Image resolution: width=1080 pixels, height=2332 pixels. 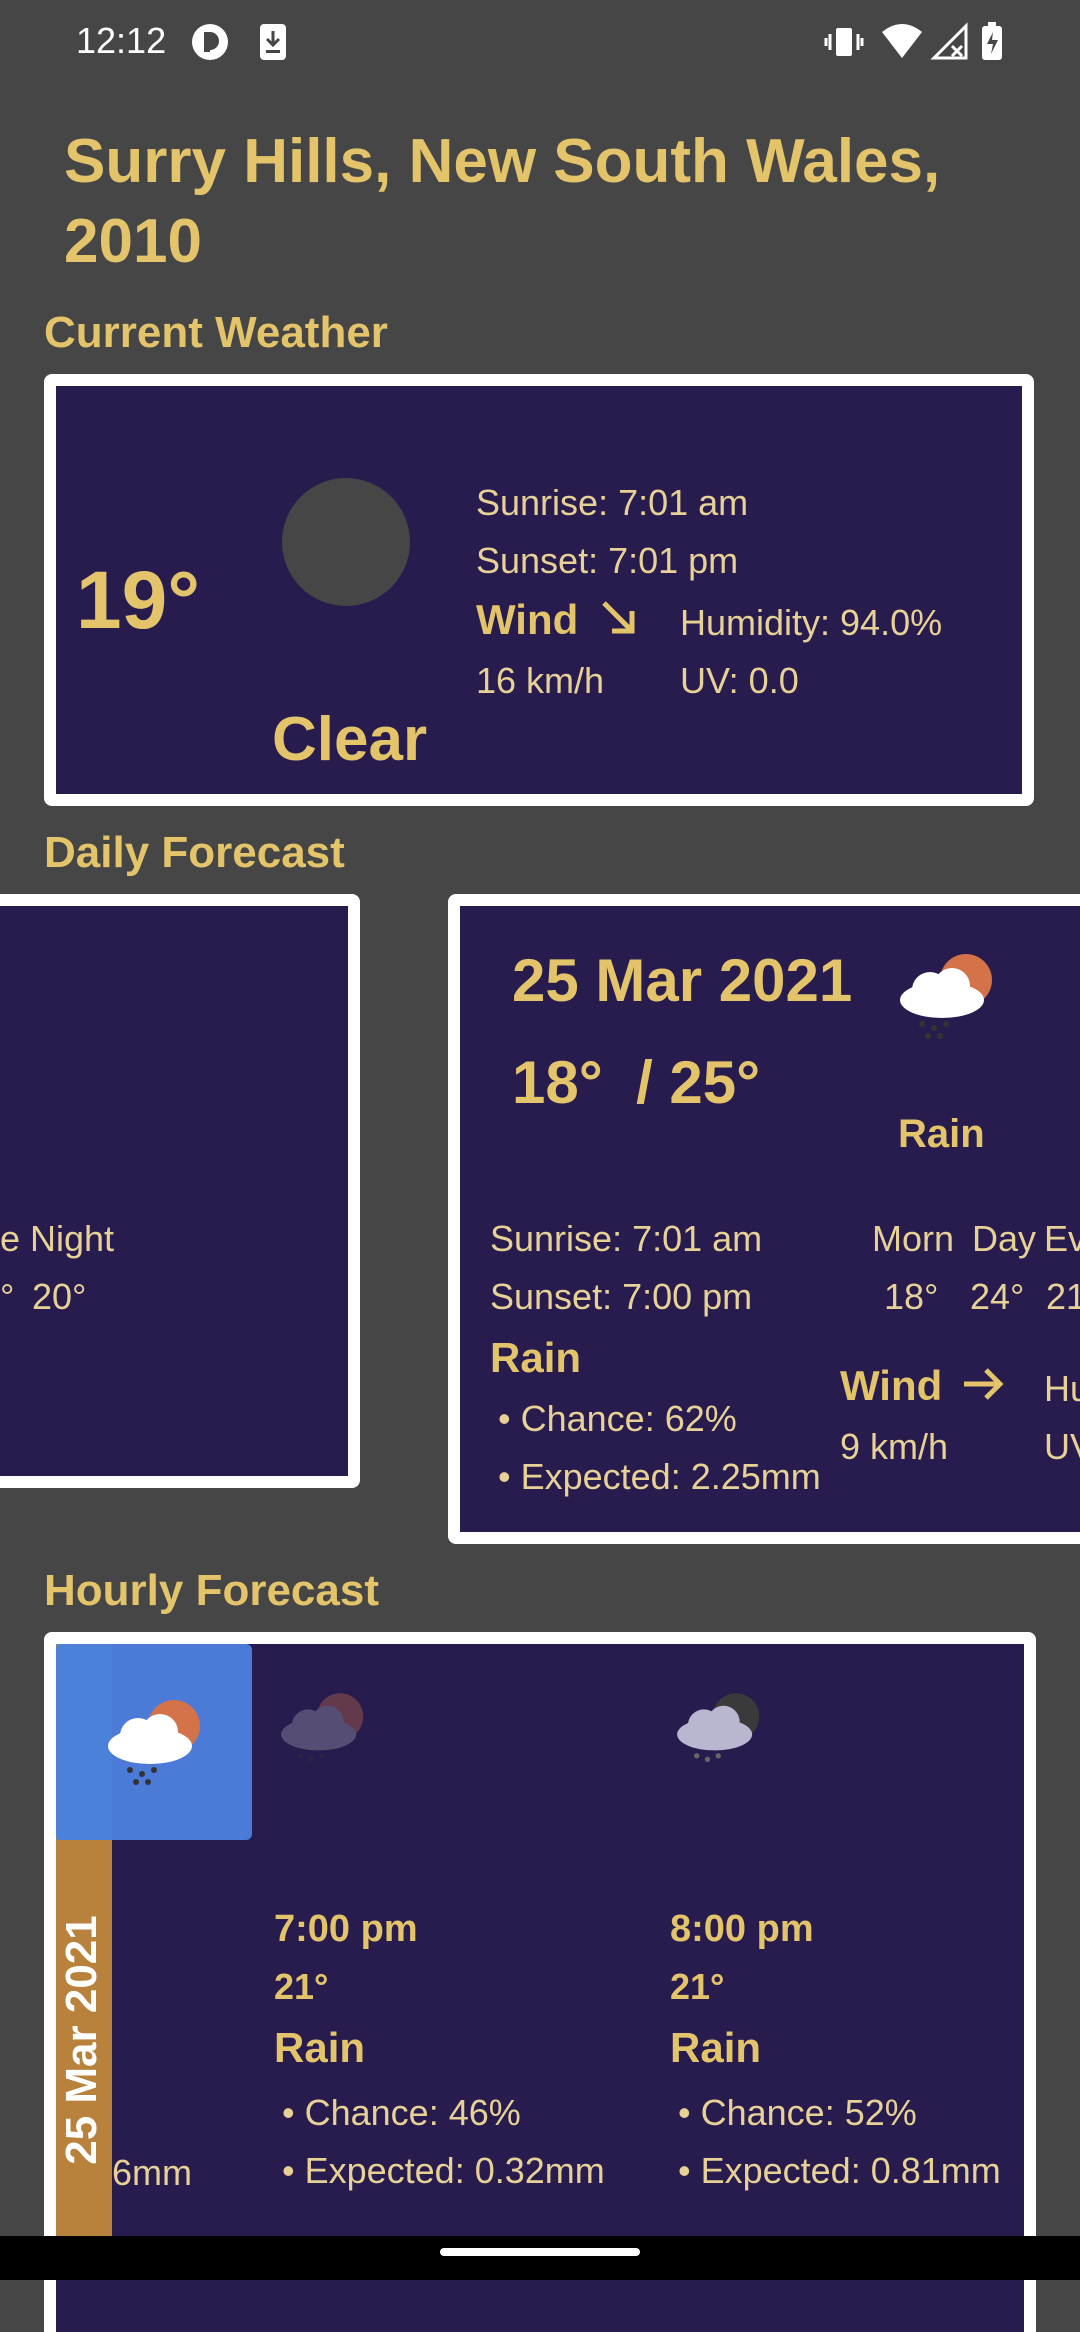 What do you see at coordinates (502, 202) in the screenshot?
I see `location-title: Surry Hills, New South Wales, 2010` at bounding box center [502, 202].